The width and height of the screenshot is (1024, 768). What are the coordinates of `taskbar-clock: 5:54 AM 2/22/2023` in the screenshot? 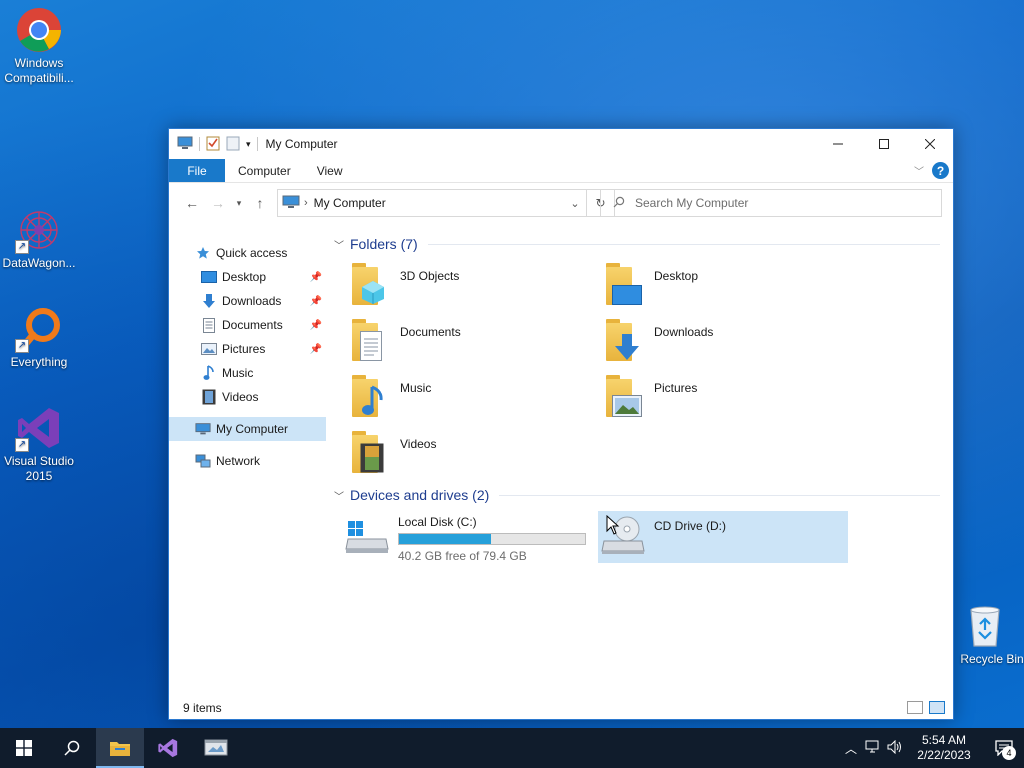 It's located at (944, 748).